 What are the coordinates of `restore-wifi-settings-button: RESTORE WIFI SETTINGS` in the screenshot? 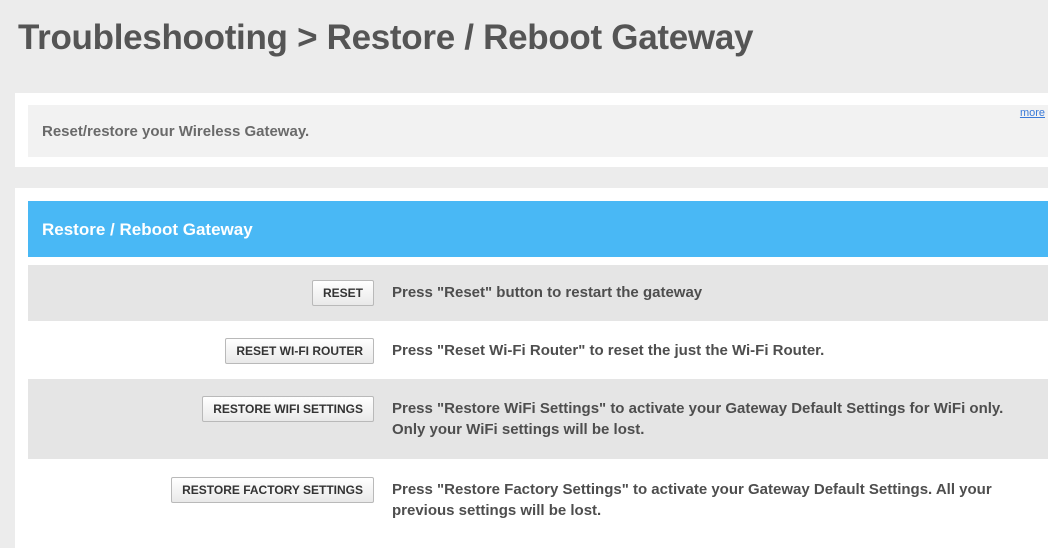 It's located at (288, 409).